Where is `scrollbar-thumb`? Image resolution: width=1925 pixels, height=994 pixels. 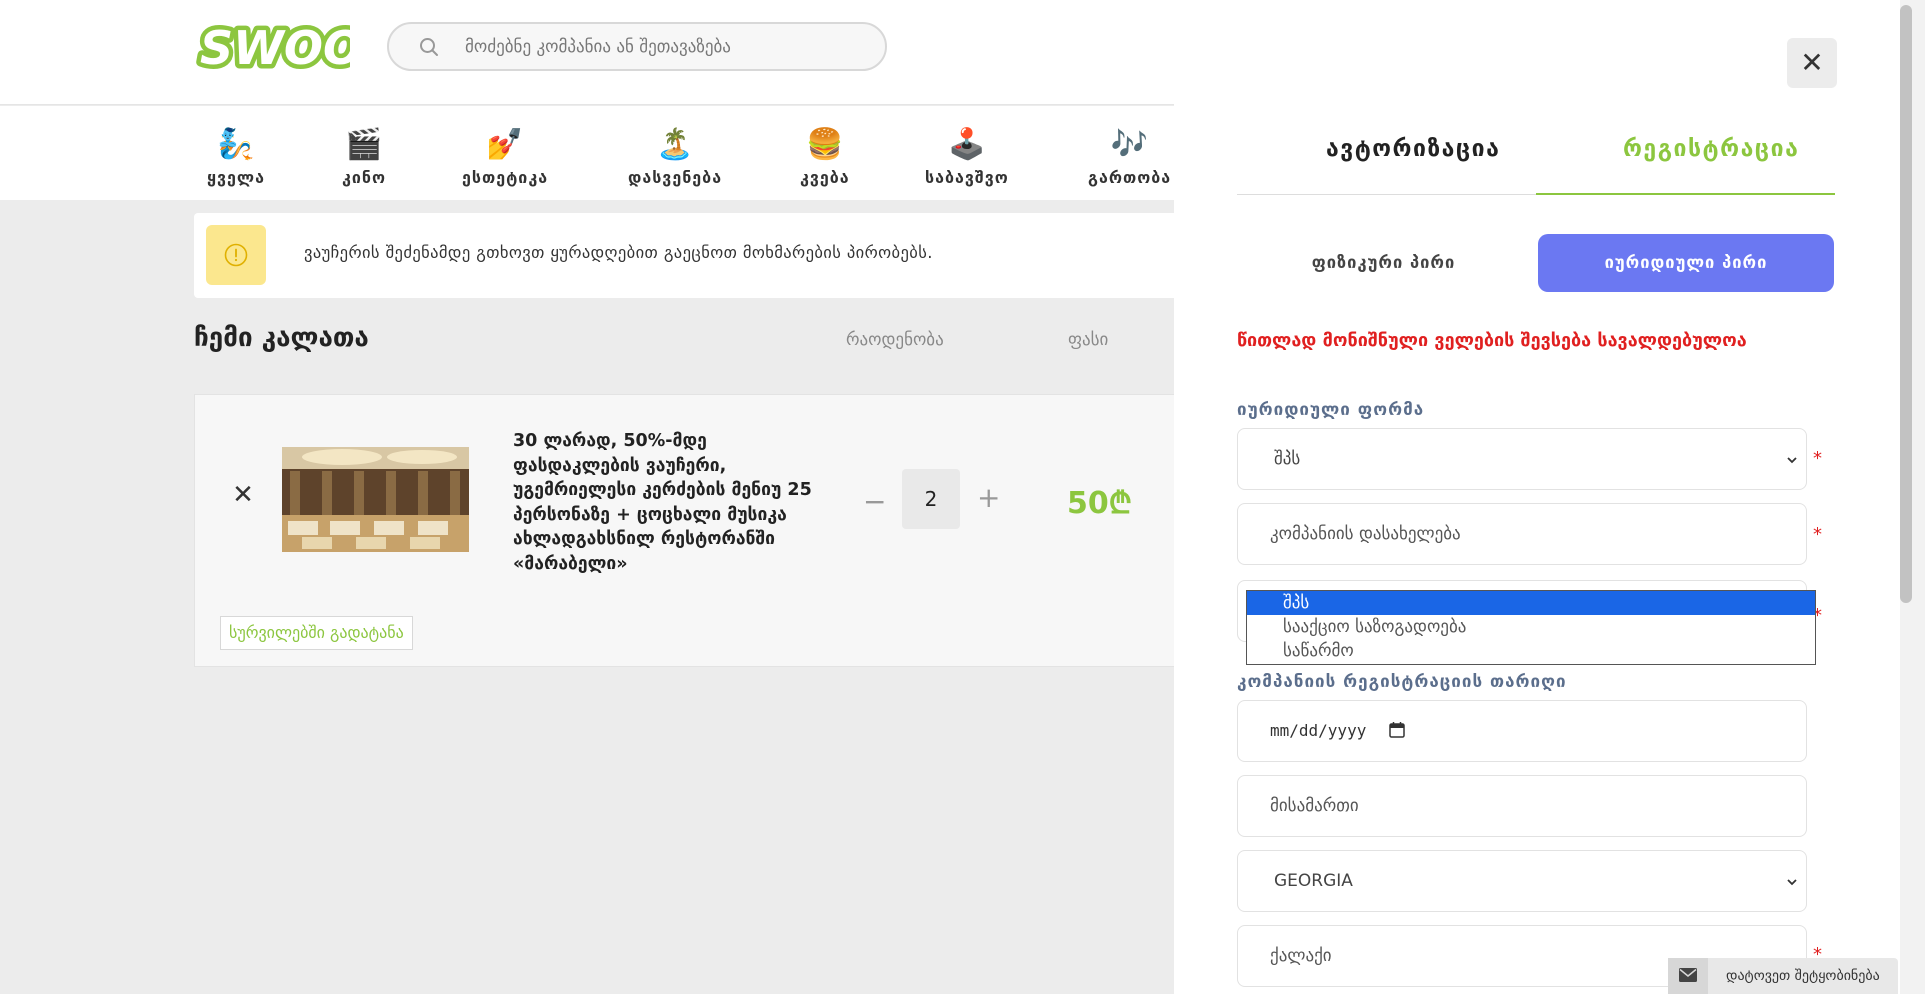
scrollbar-thumb is located at coordinates (1906, 304).